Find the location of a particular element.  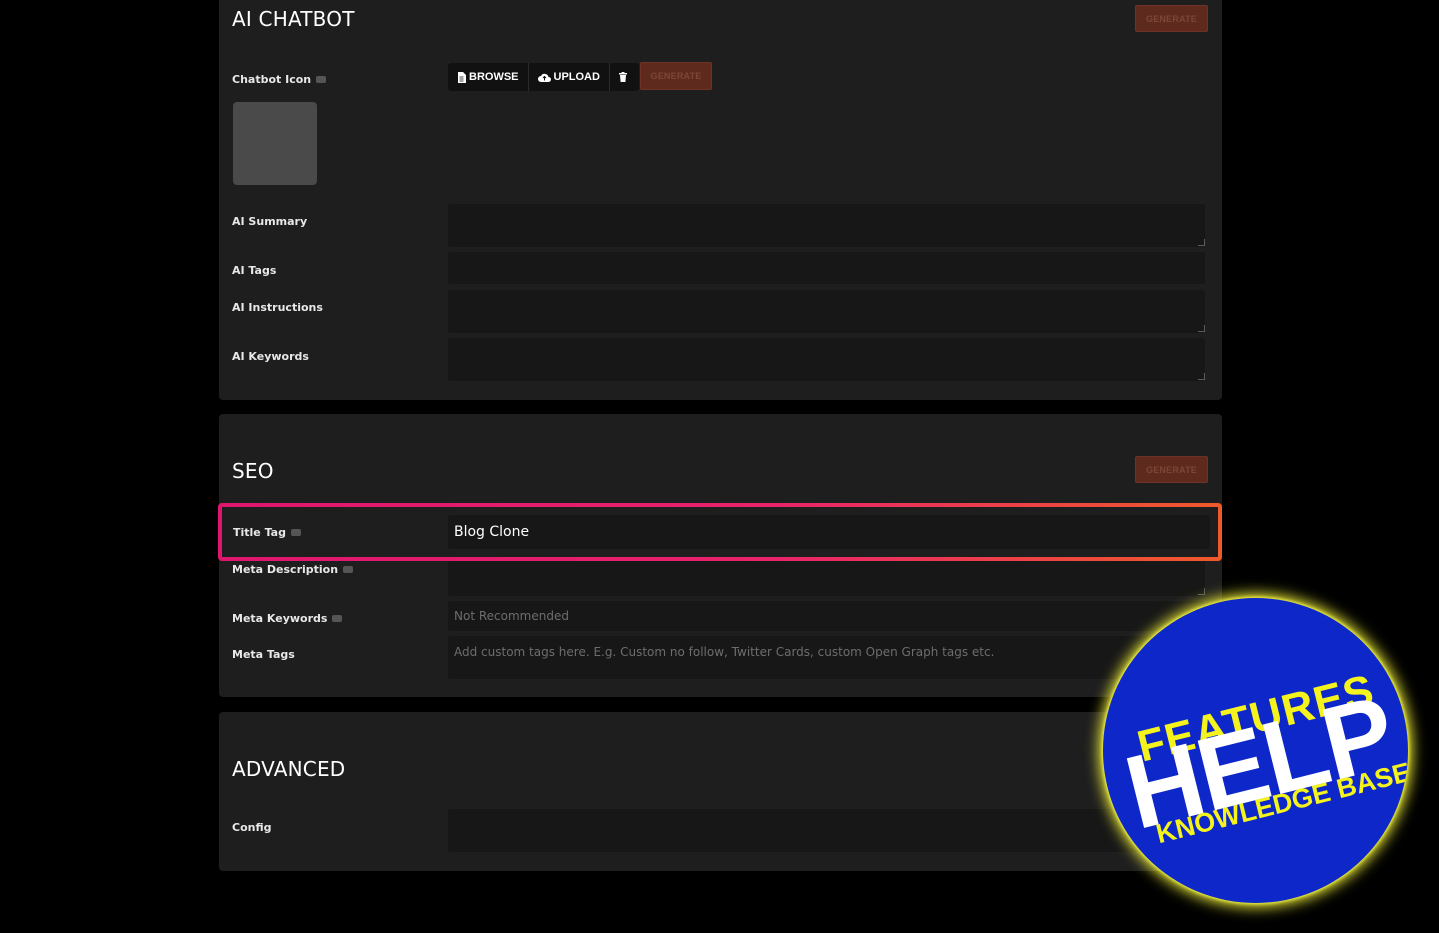

config-textarea is located at coordinates (826, 830).